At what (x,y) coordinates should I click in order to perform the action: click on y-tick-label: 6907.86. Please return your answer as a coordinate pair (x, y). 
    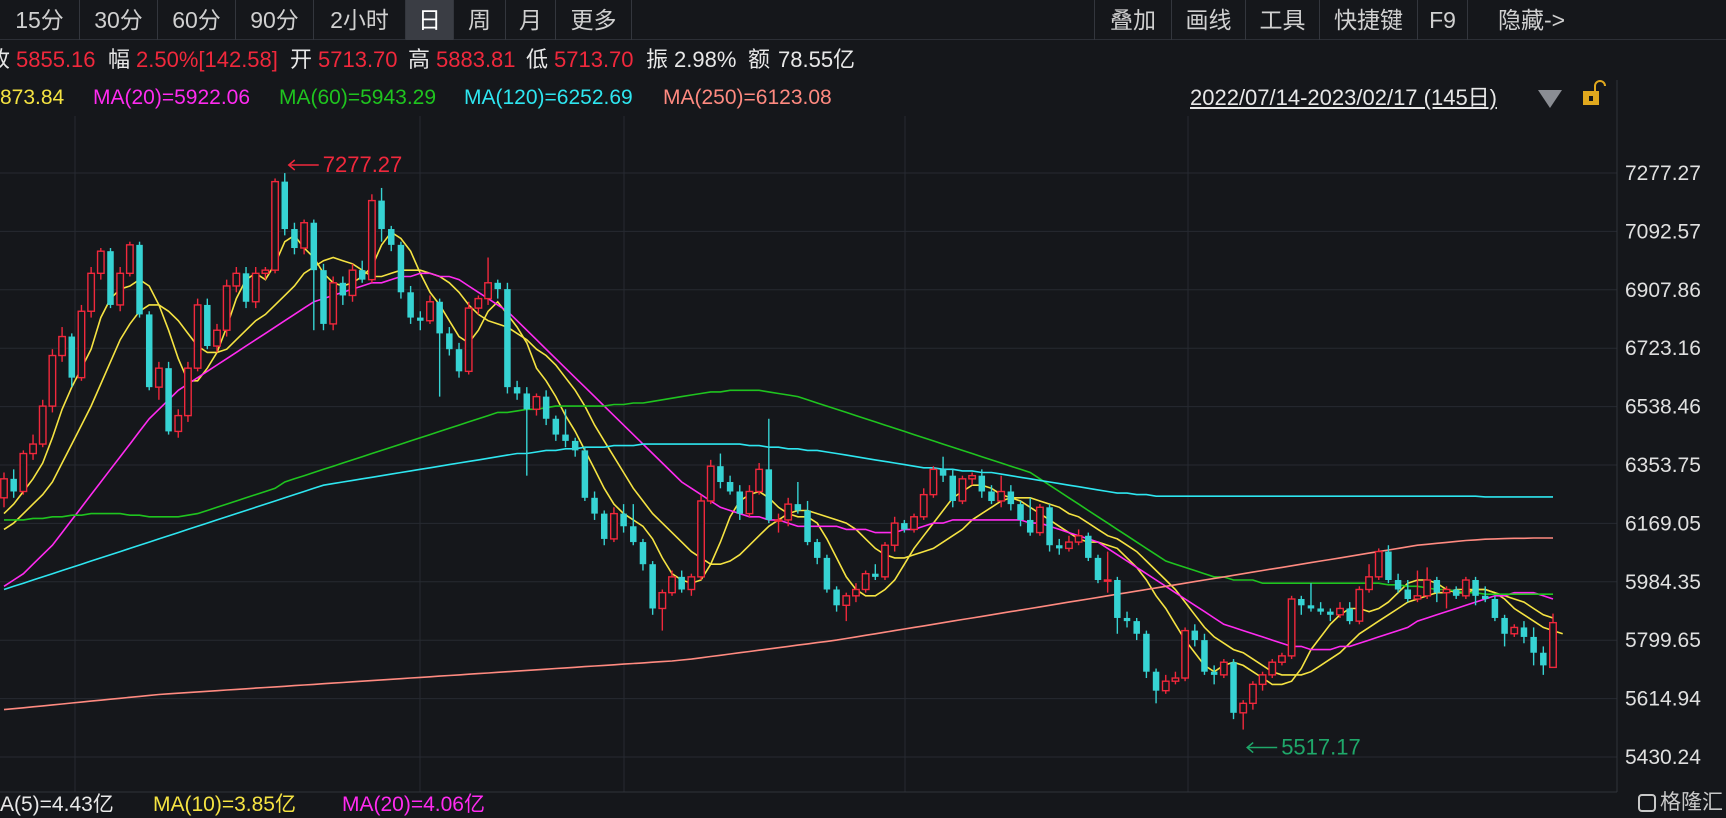
    Looking at the image, I should click on (1663, 290).